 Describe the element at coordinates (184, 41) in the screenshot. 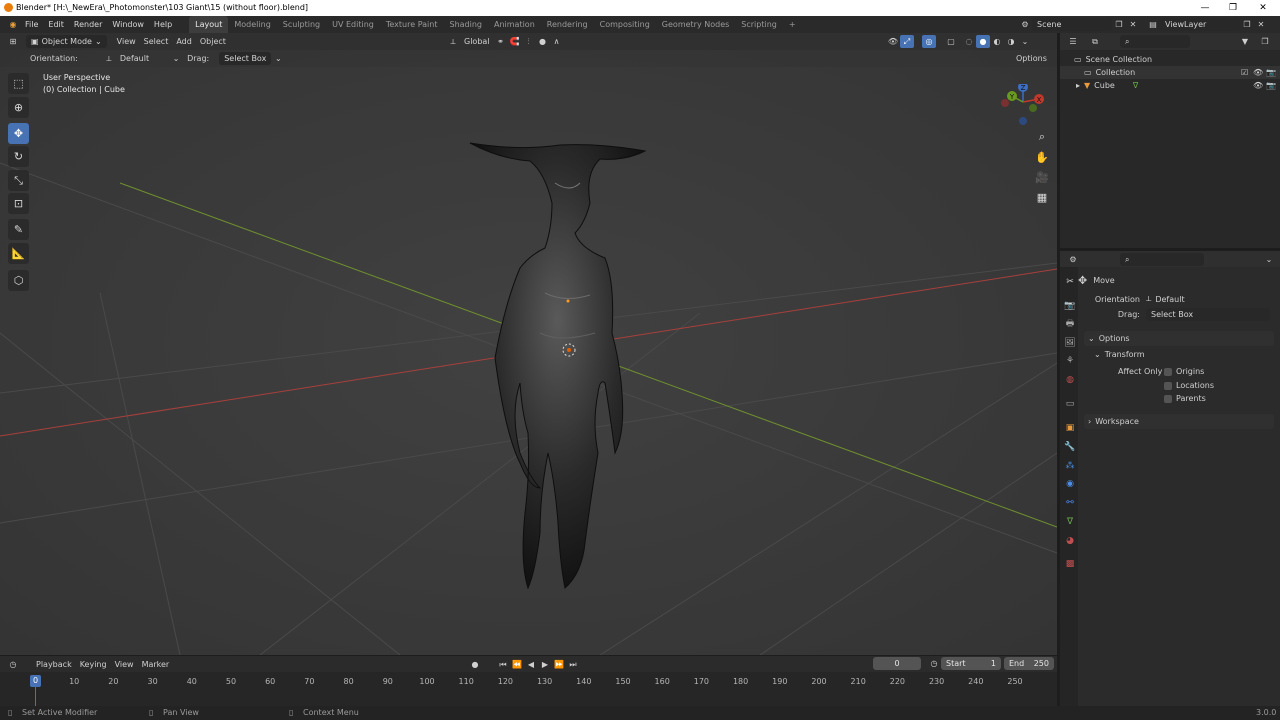

I see `menu-add: Add` at that location.